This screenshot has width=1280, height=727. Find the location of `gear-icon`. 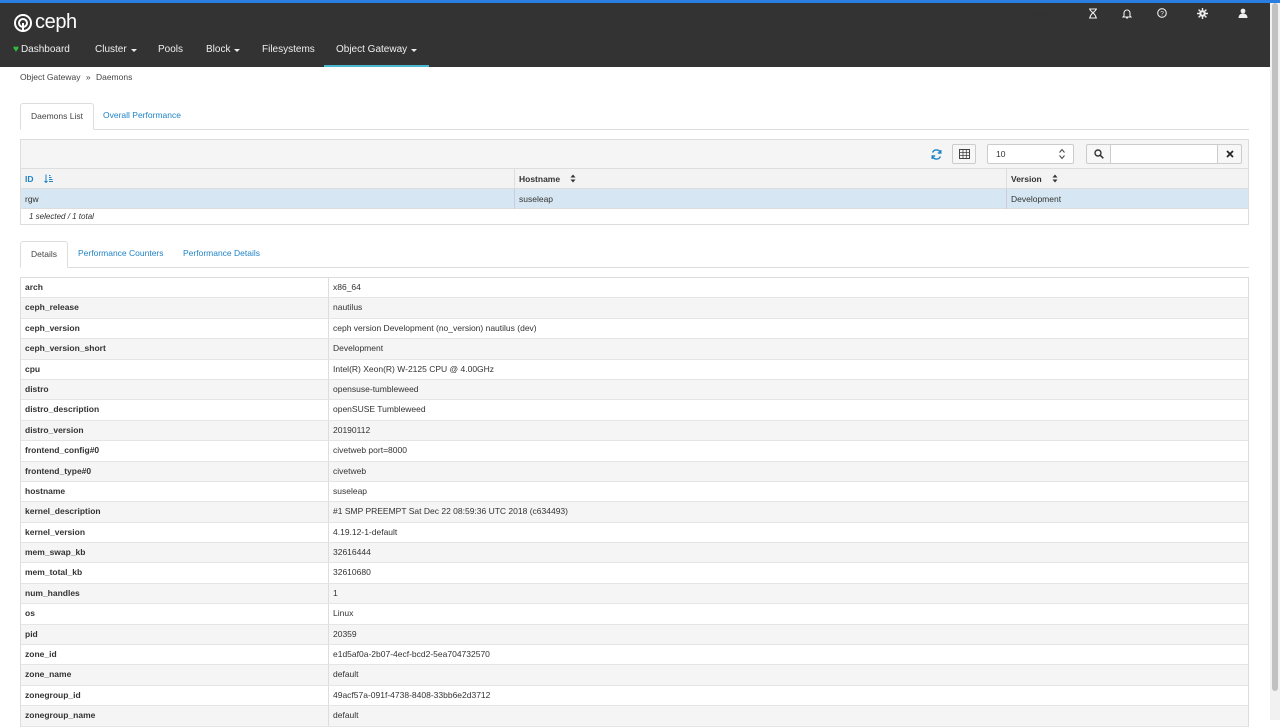

gear-icon is located at coordinates (1202, 13).